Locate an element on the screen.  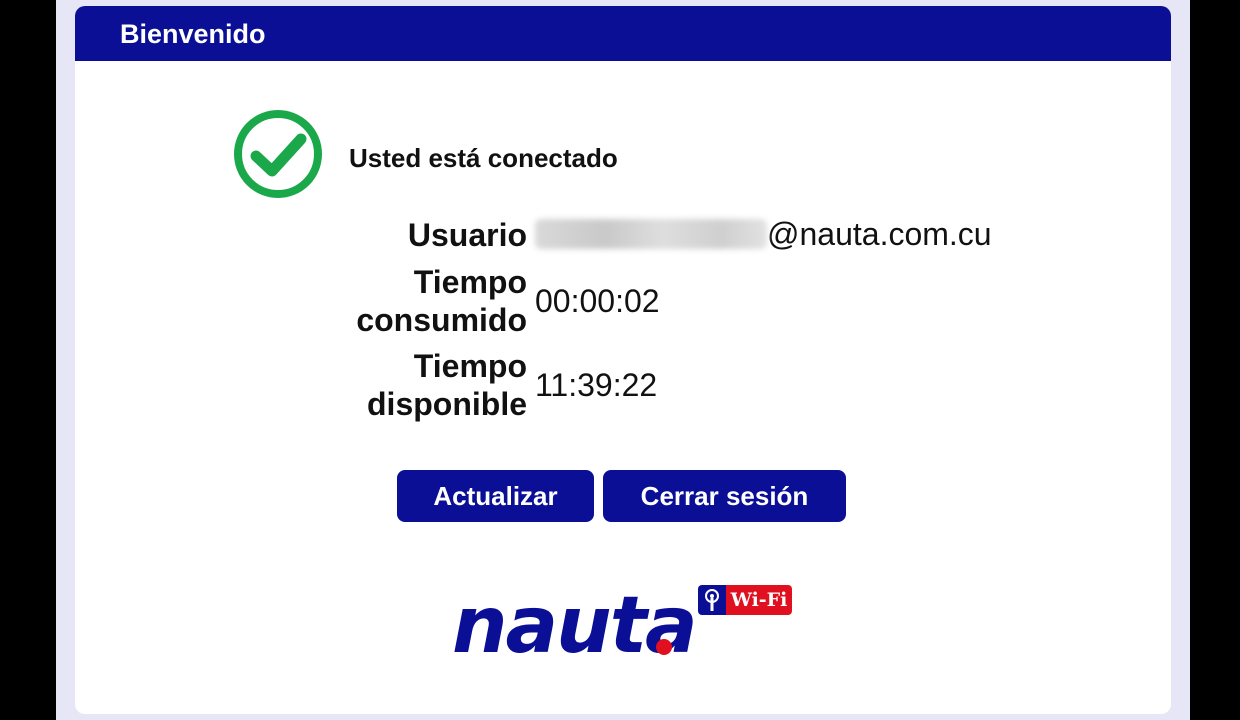
wifi-antenna-icon is located at coordinates (712, 600).